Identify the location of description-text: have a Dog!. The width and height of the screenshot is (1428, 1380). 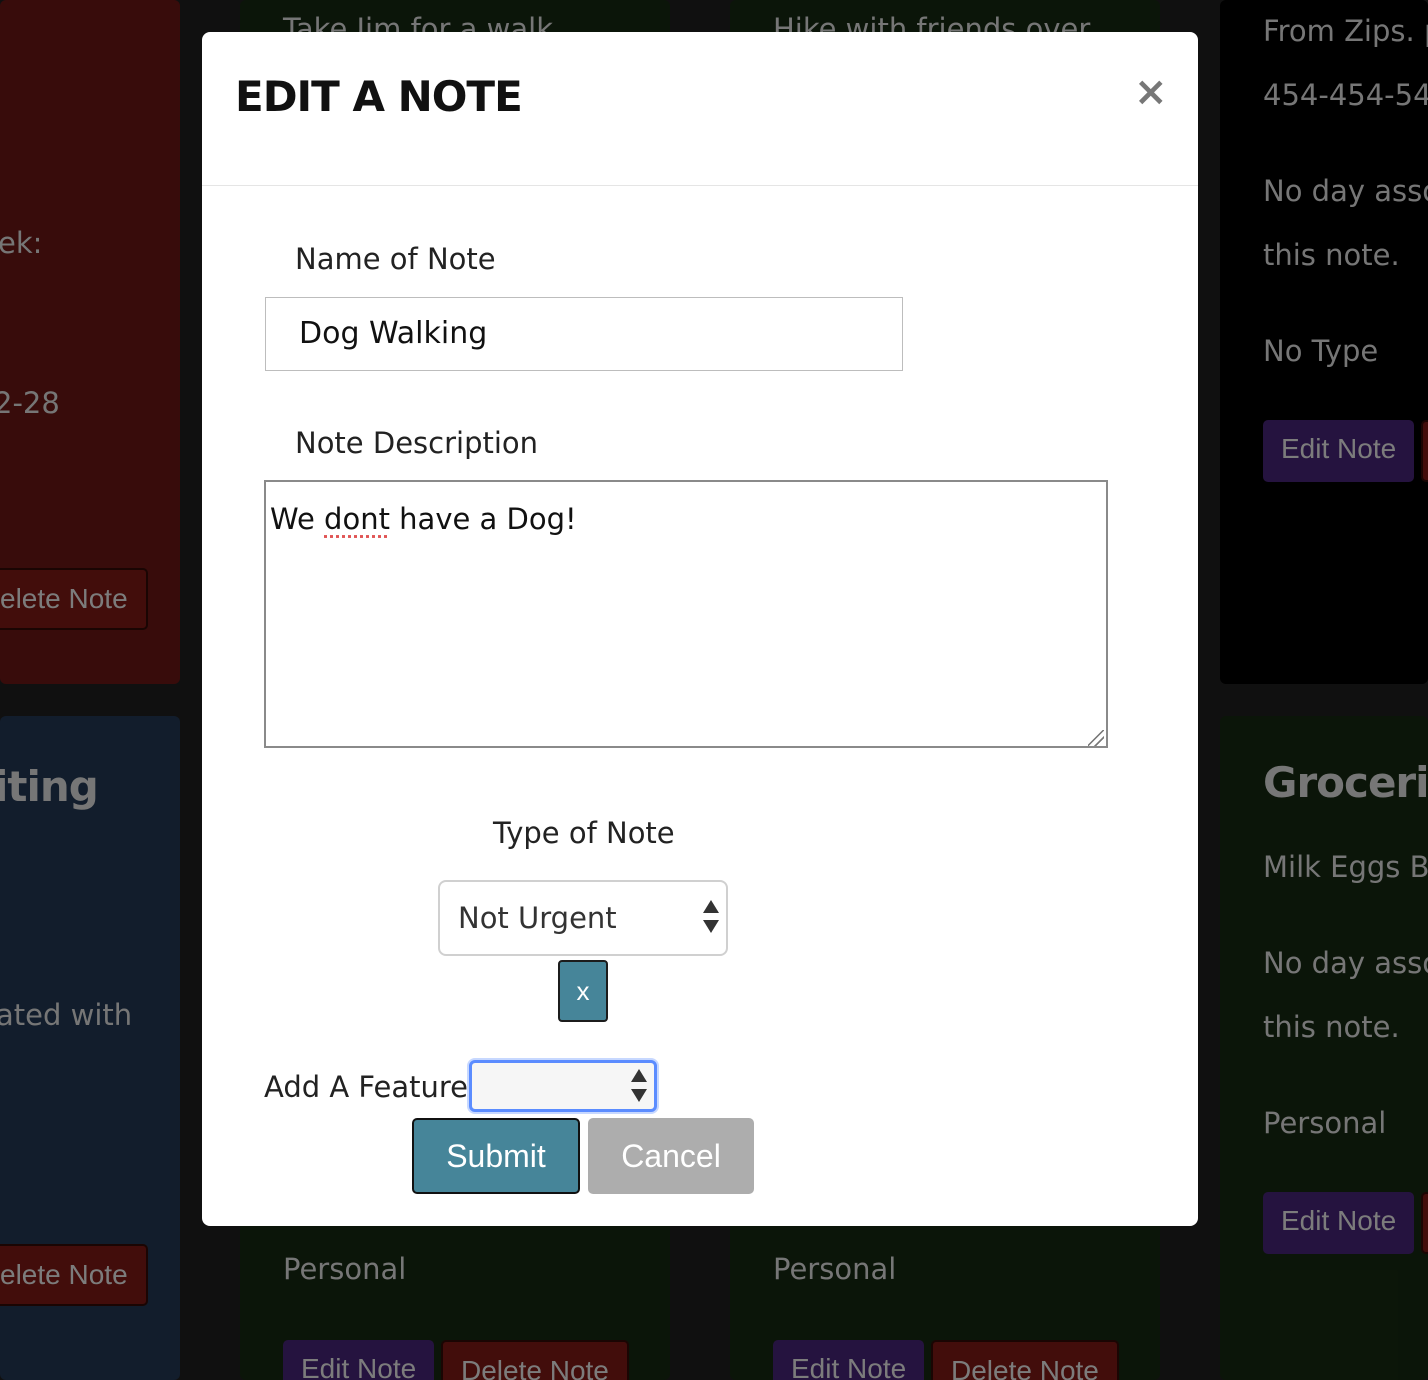
(483, 519).